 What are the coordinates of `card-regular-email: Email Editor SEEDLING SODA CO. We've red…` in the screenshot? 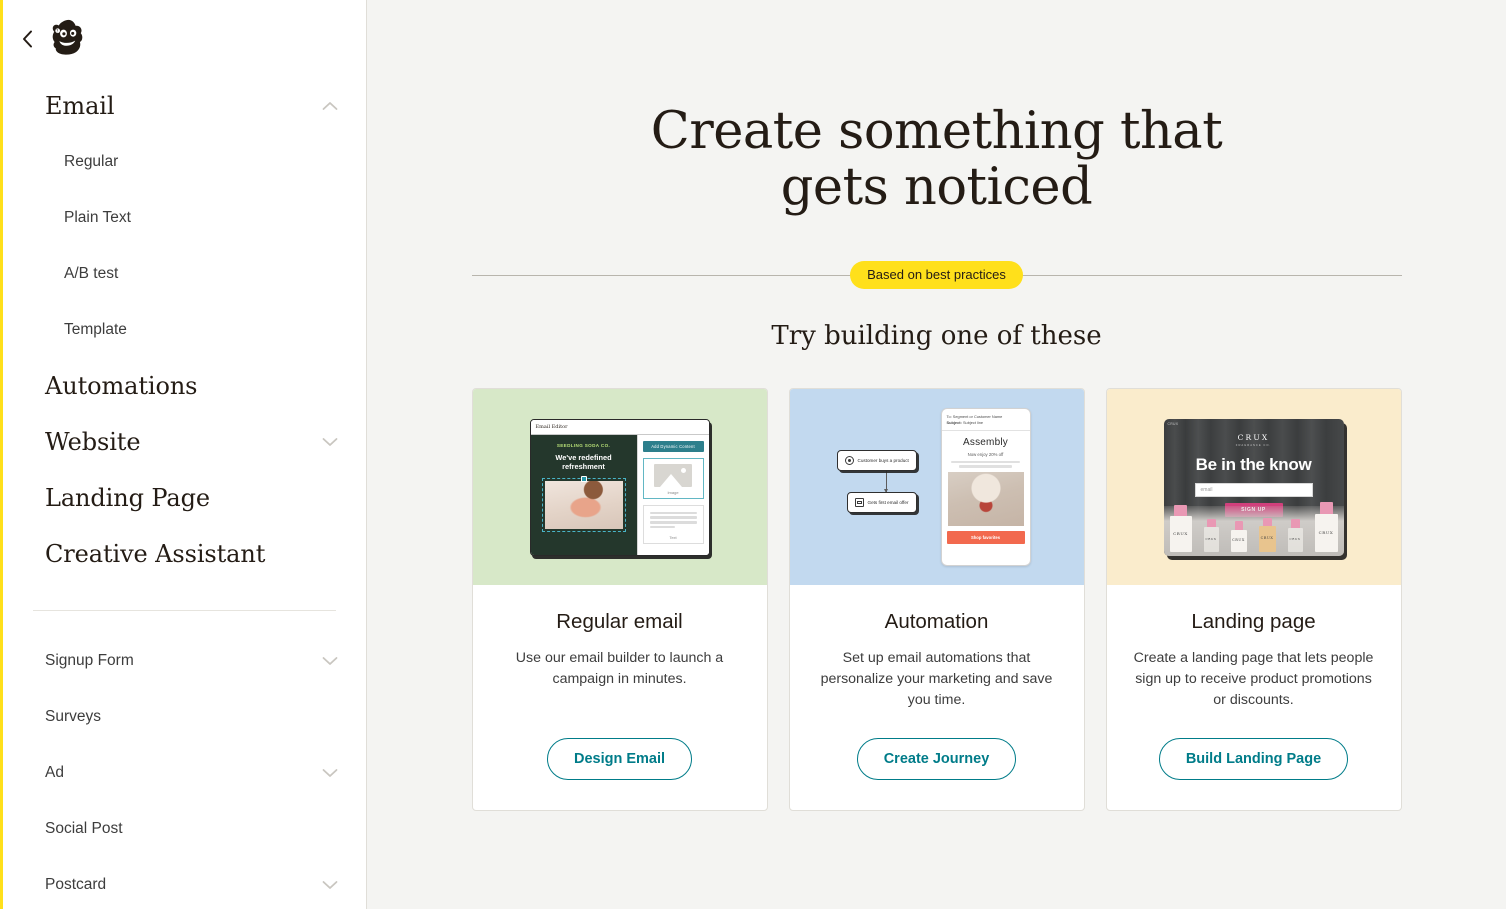 It's located at (619, 600).